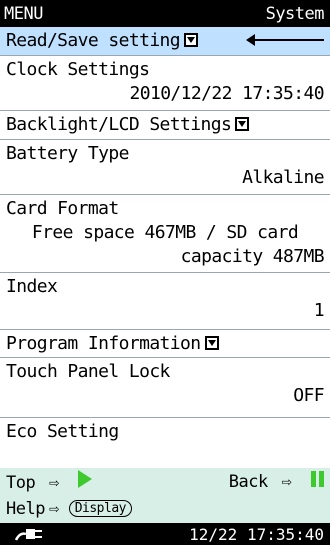 The width and height of the screenshot is (330, 546). I want to click on touch-panel-lock-label: Touch Panel Lock, so click(88, 371).